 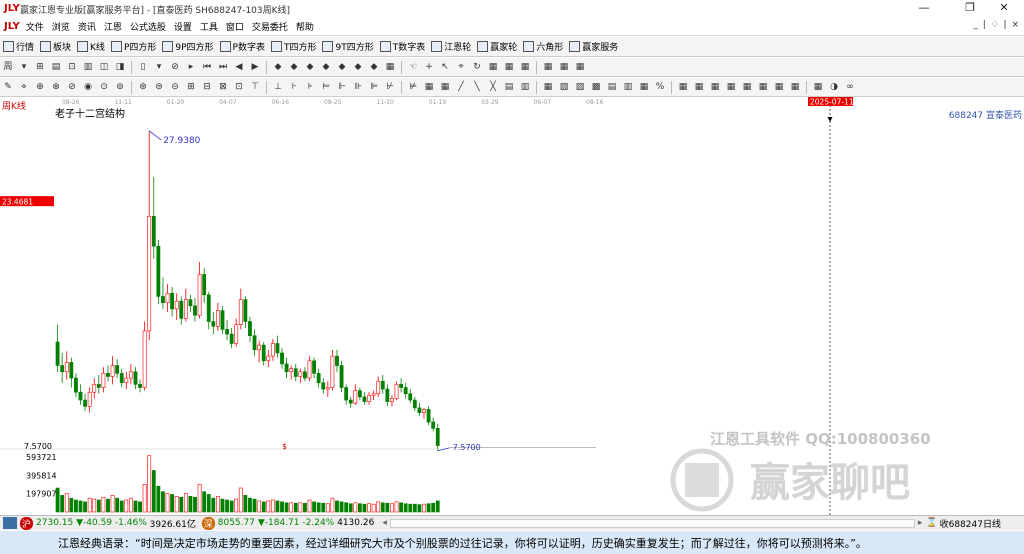 I want to click on toolbar3-tool-icon: ⊪, so click(x=358, y=87).